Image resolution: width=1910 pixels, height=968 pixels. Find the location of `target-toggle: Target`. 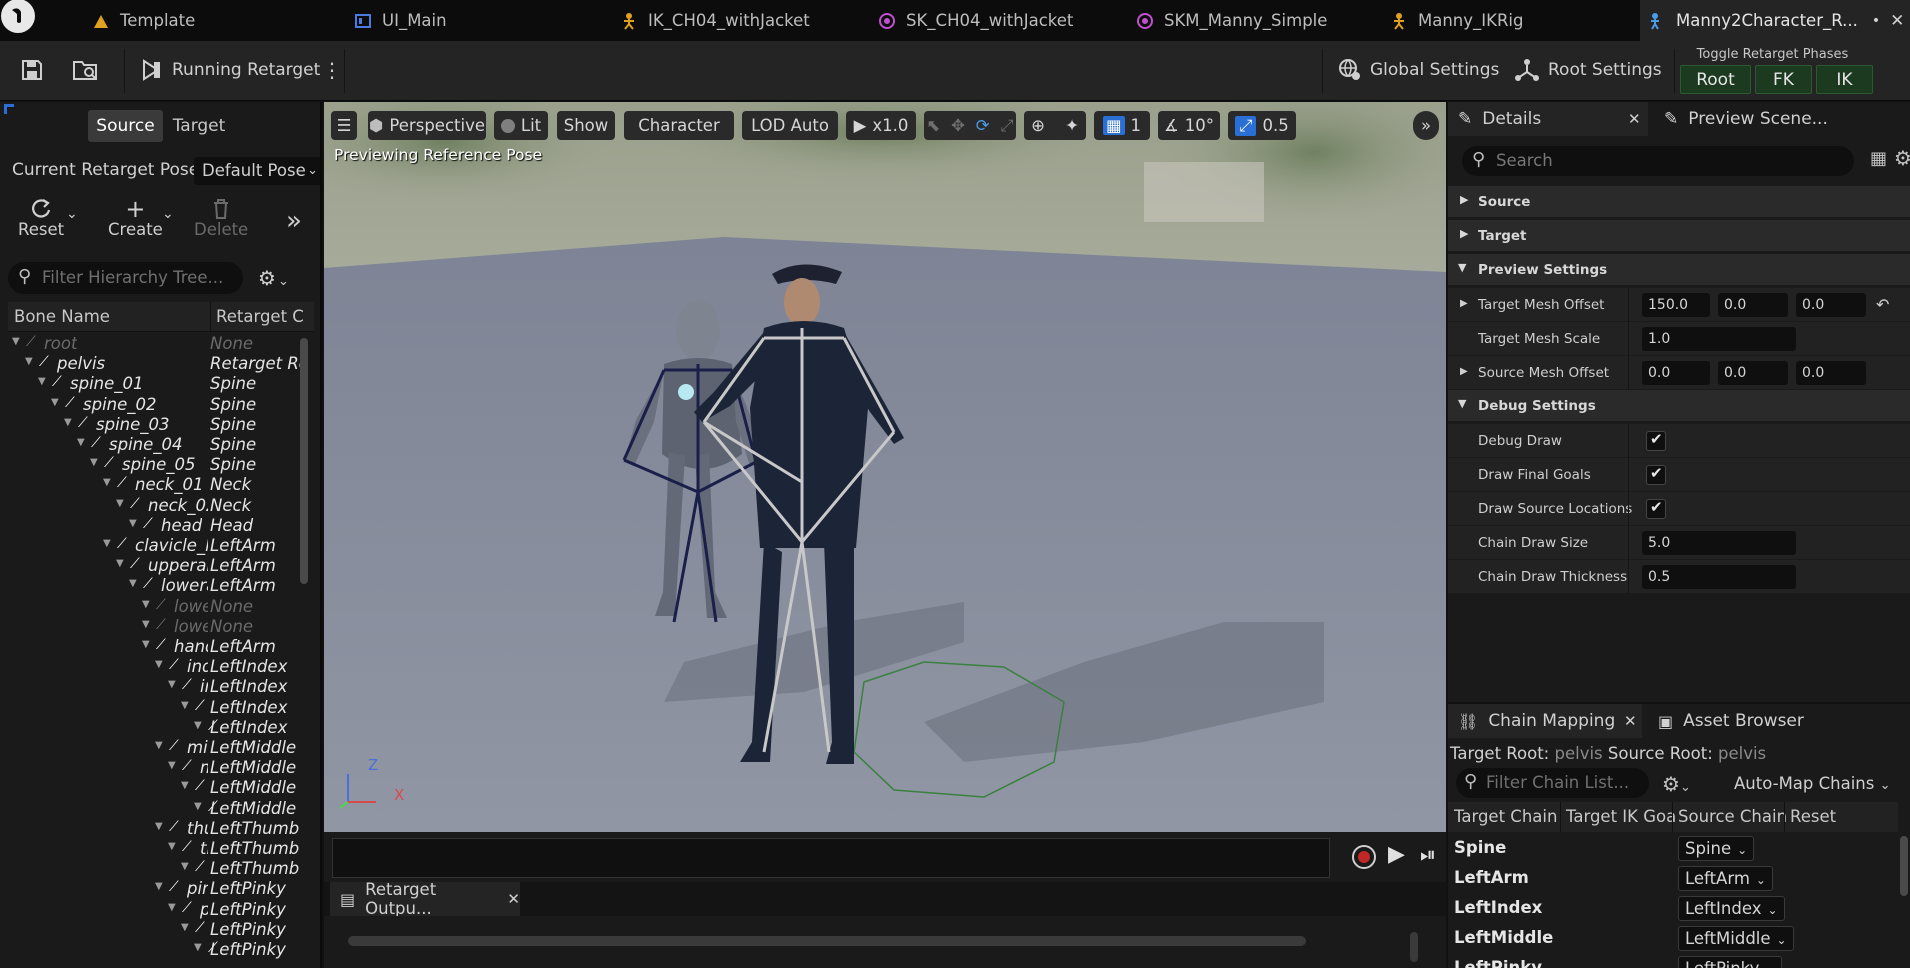

target-toggle: Target is located at coordinates (199, 126).